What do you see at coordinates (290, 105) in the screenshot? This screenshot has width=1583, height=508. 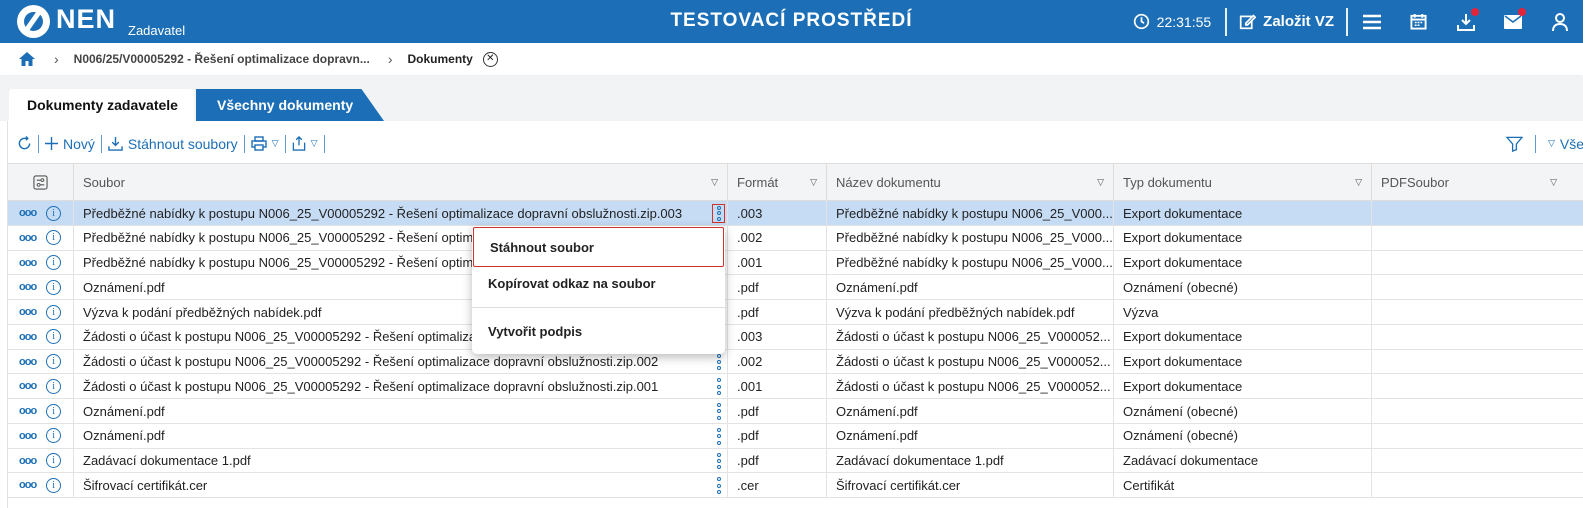 I see `tab-vsechny-dokumenty: Všechny dokumenty` at bounding box center [290, 105].